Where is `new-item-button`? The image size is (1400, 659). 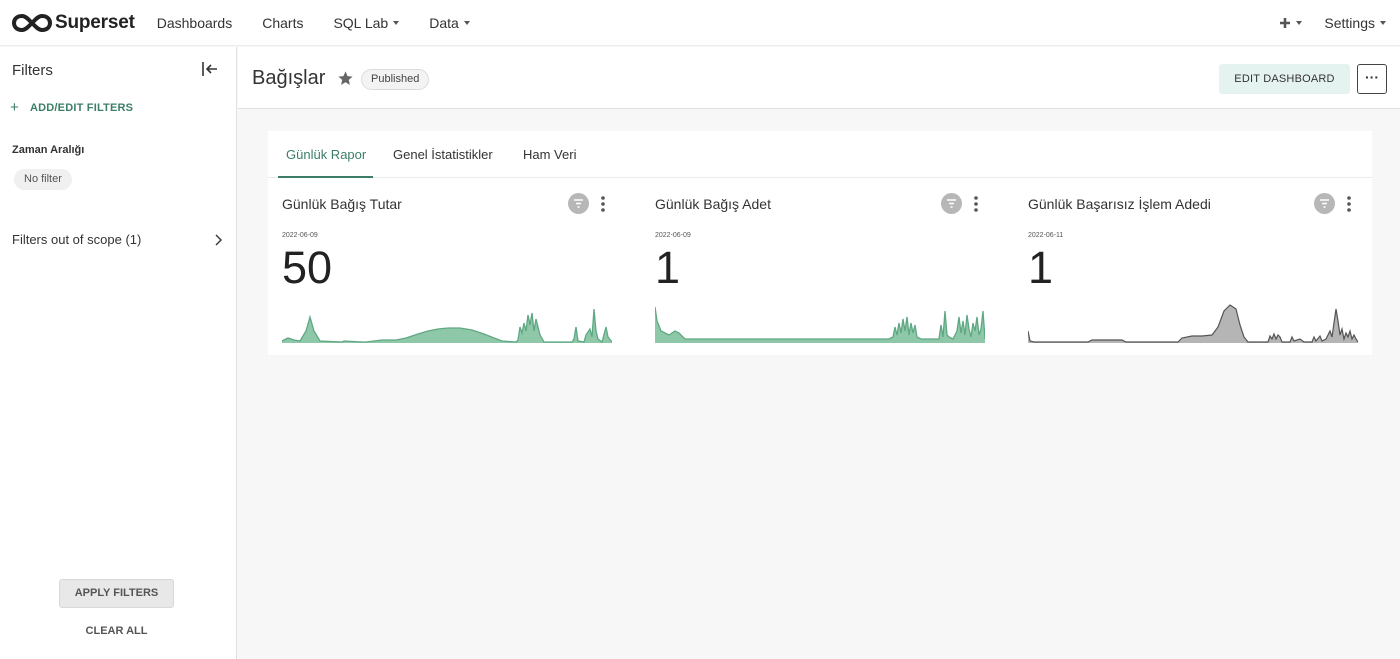 new-item-button is located at coordinates (1291, 23).